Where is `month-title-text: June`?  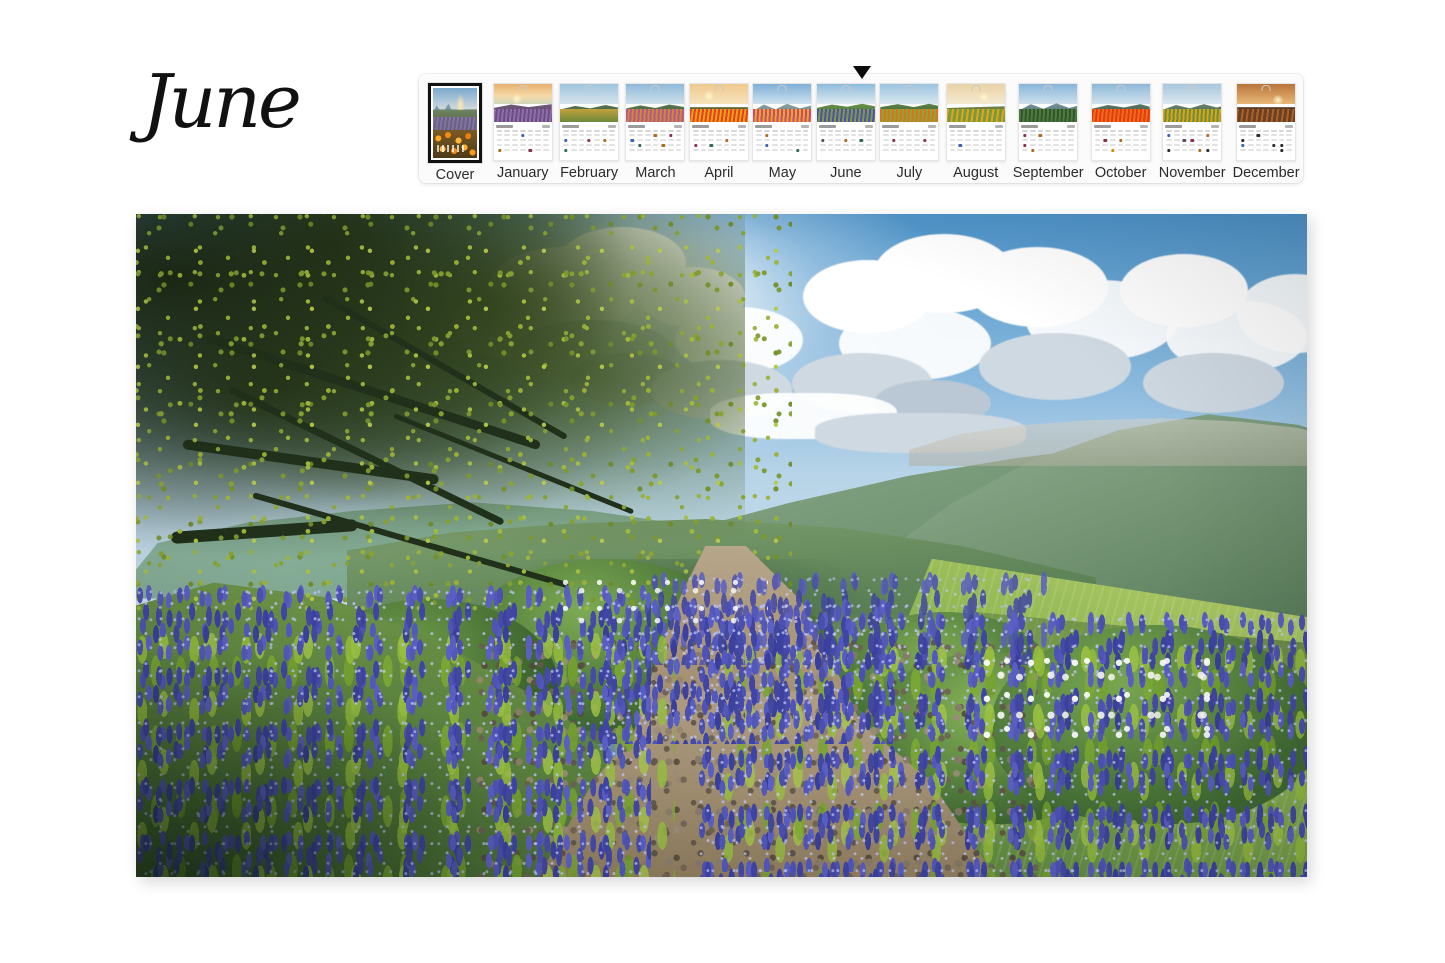 month-title-text: June is located at coordinates (214, 102).